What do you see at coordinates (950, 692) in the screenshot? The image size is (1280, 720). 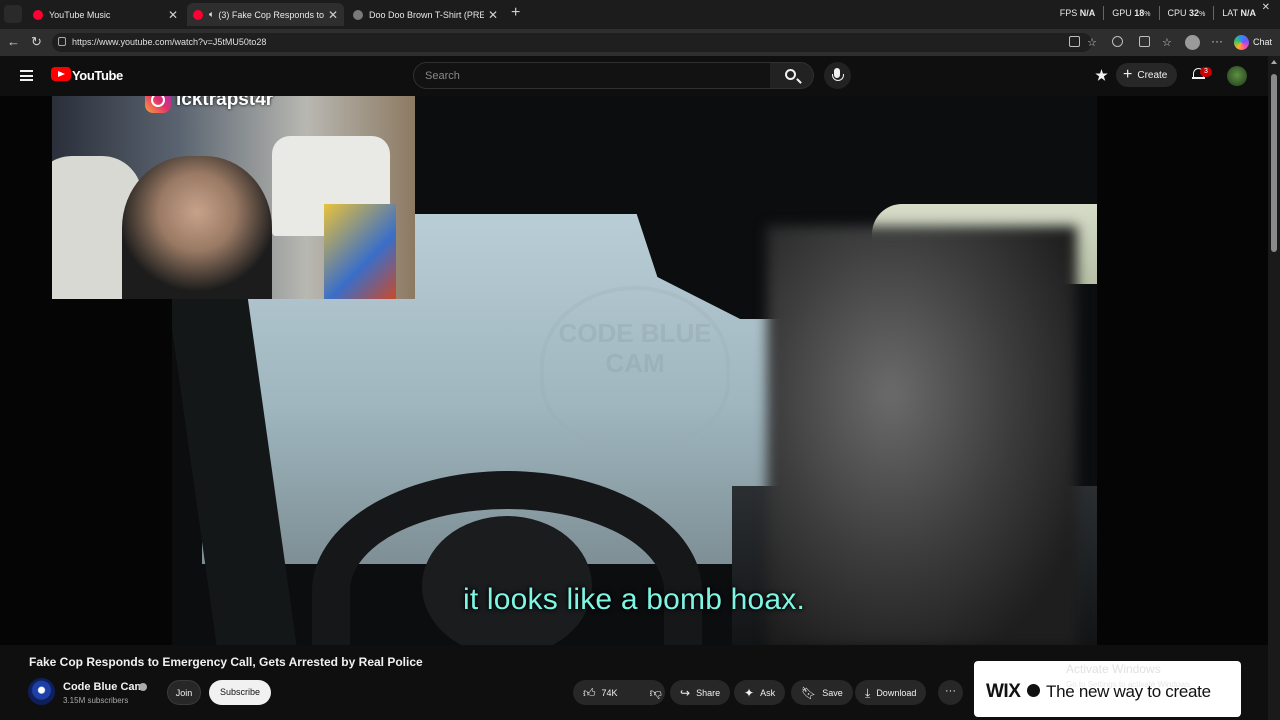 I see `more-actions-icon: ···` at bounding box center [950, 692].